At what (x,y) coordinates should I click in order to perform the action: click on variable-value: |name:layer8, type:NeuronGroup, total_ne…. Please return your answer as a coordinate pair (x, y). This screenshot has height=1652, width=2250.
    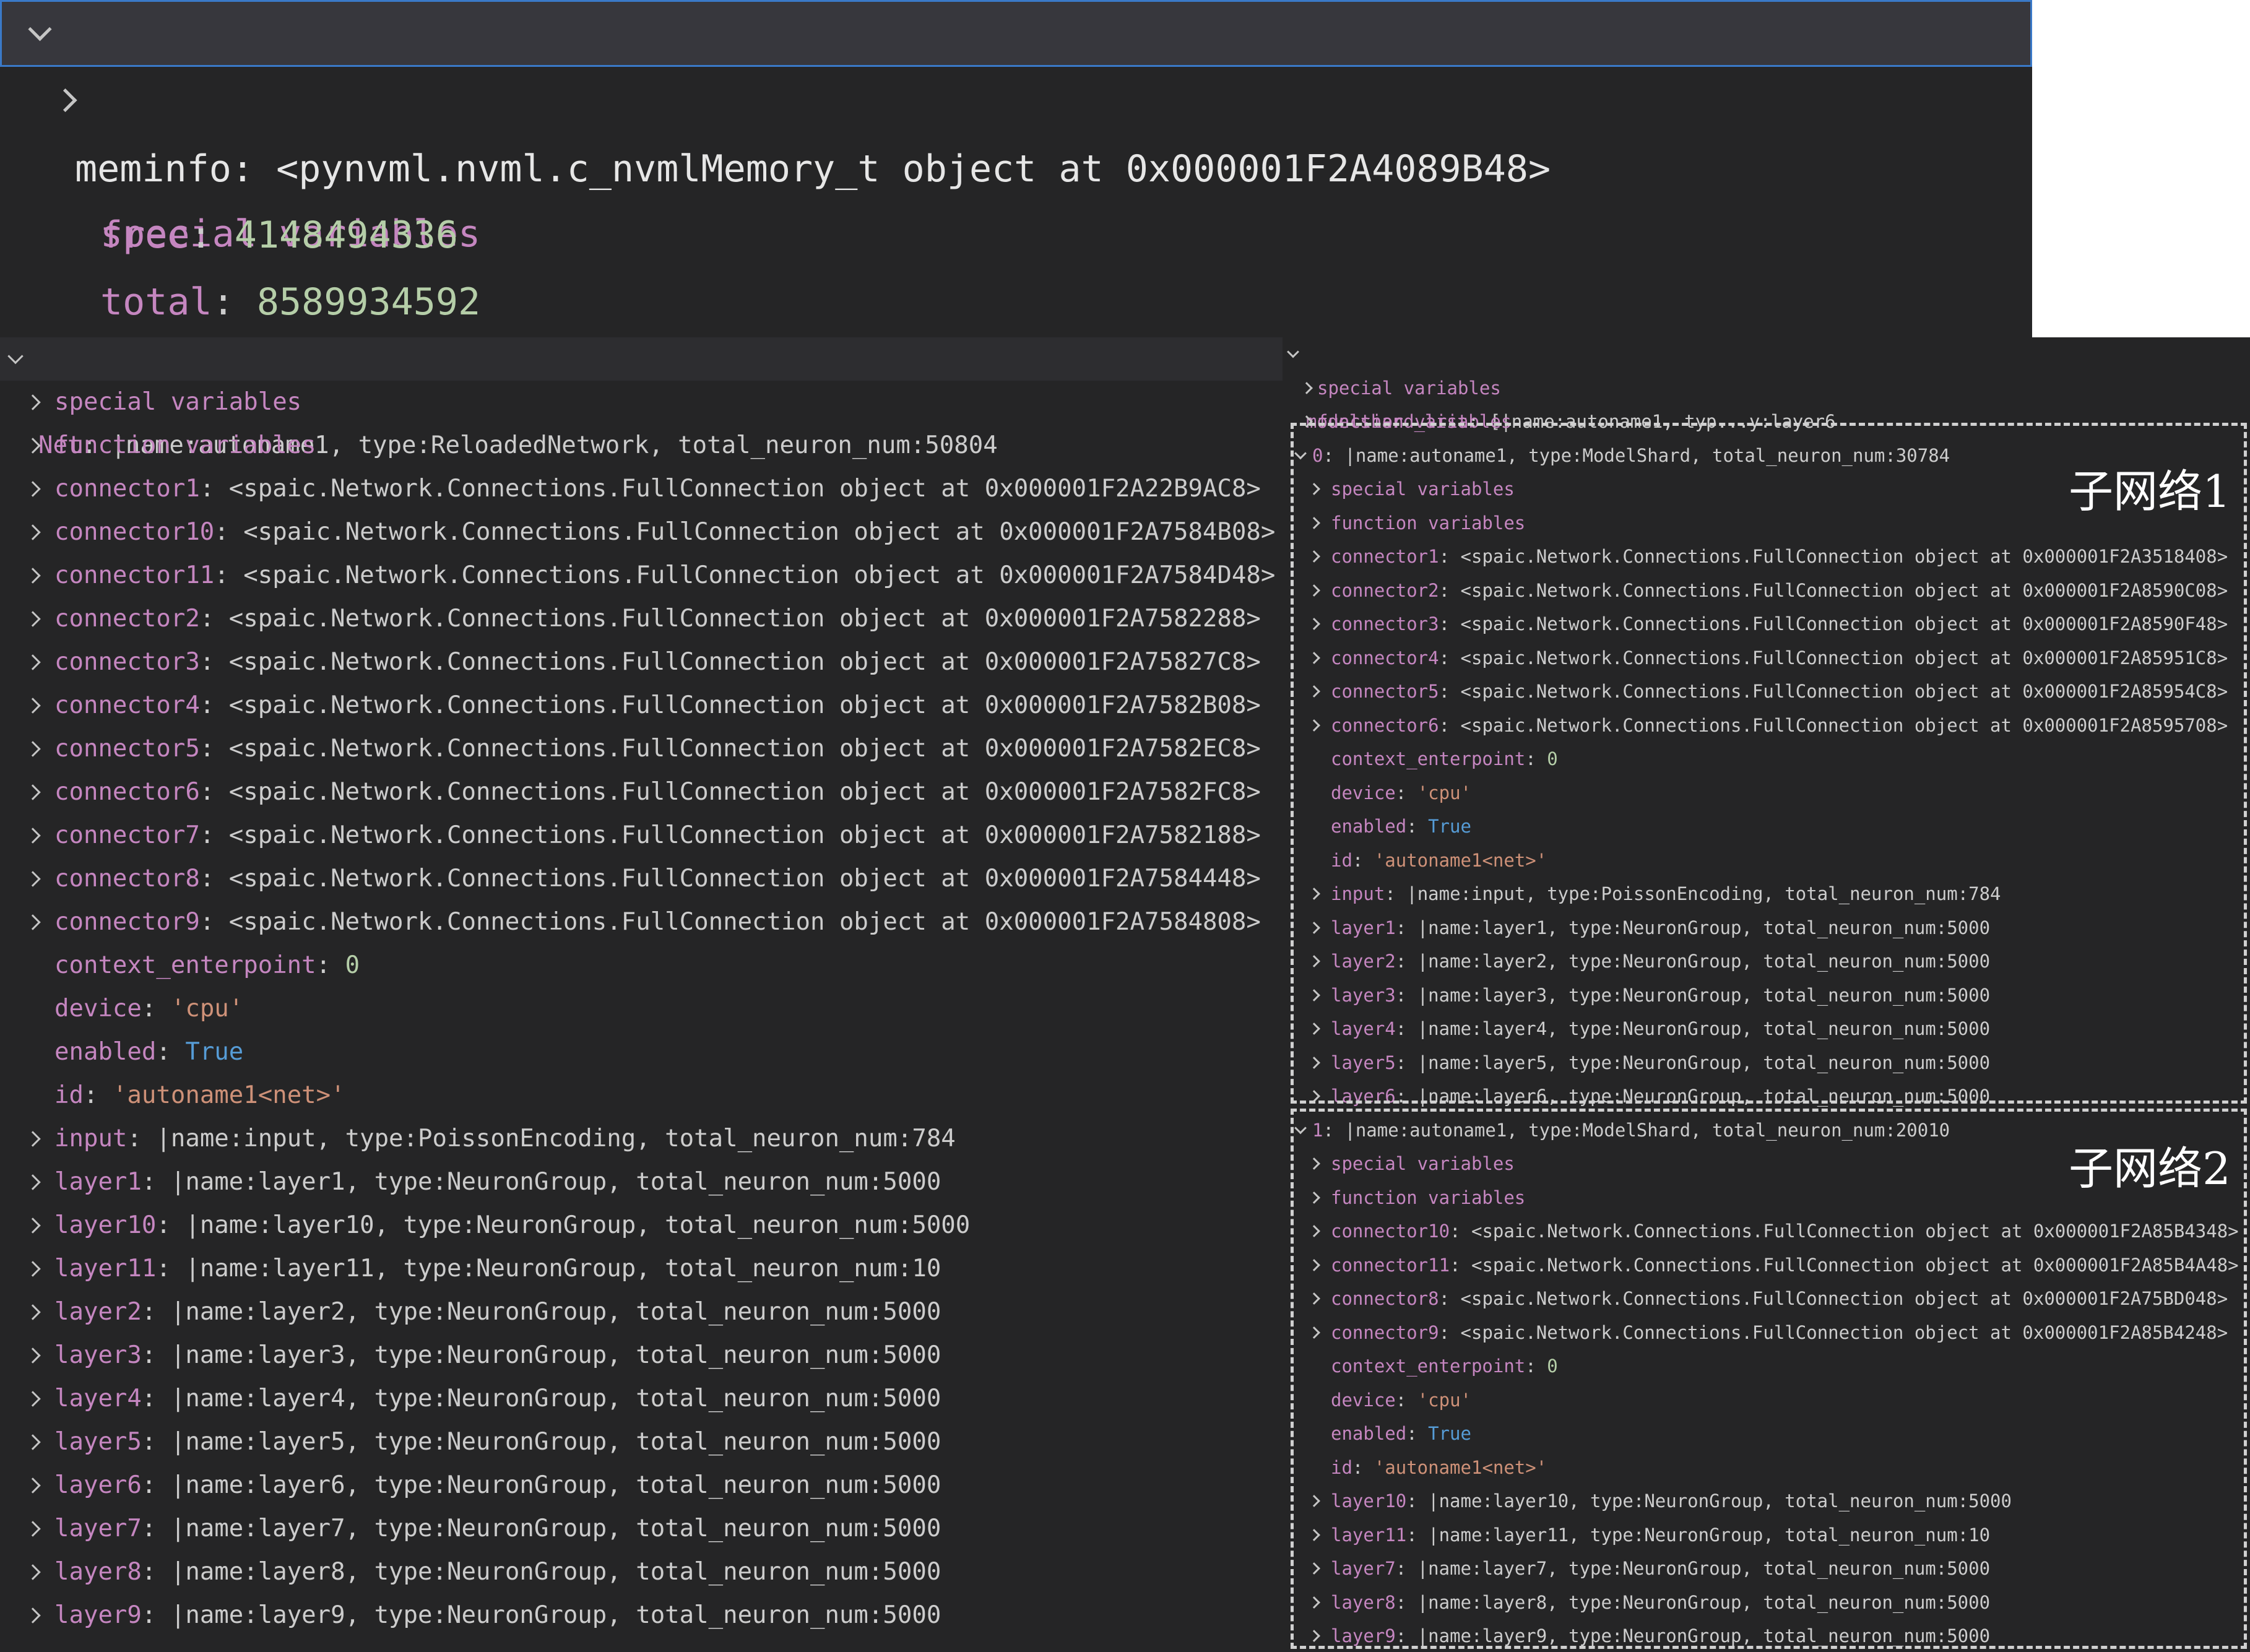
    Looking at the image, I should click on (555, 1572).